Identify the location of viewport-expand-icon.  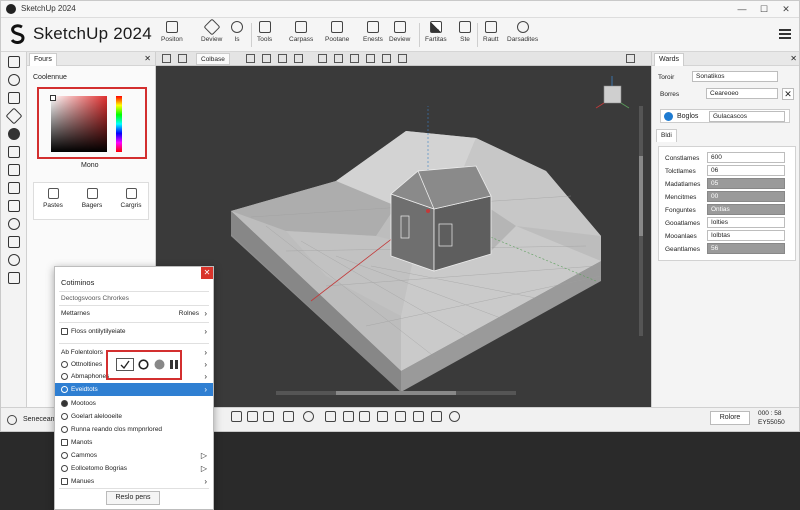
(630, 58).